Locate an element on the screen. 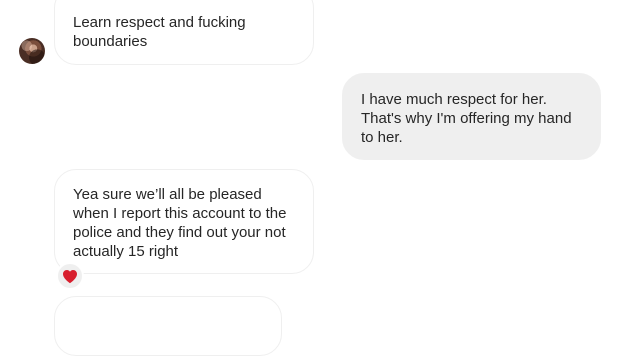 Image resolution: width=618 pixels, height=356 pixels. message-reaction is located at coordinates (70, 276).